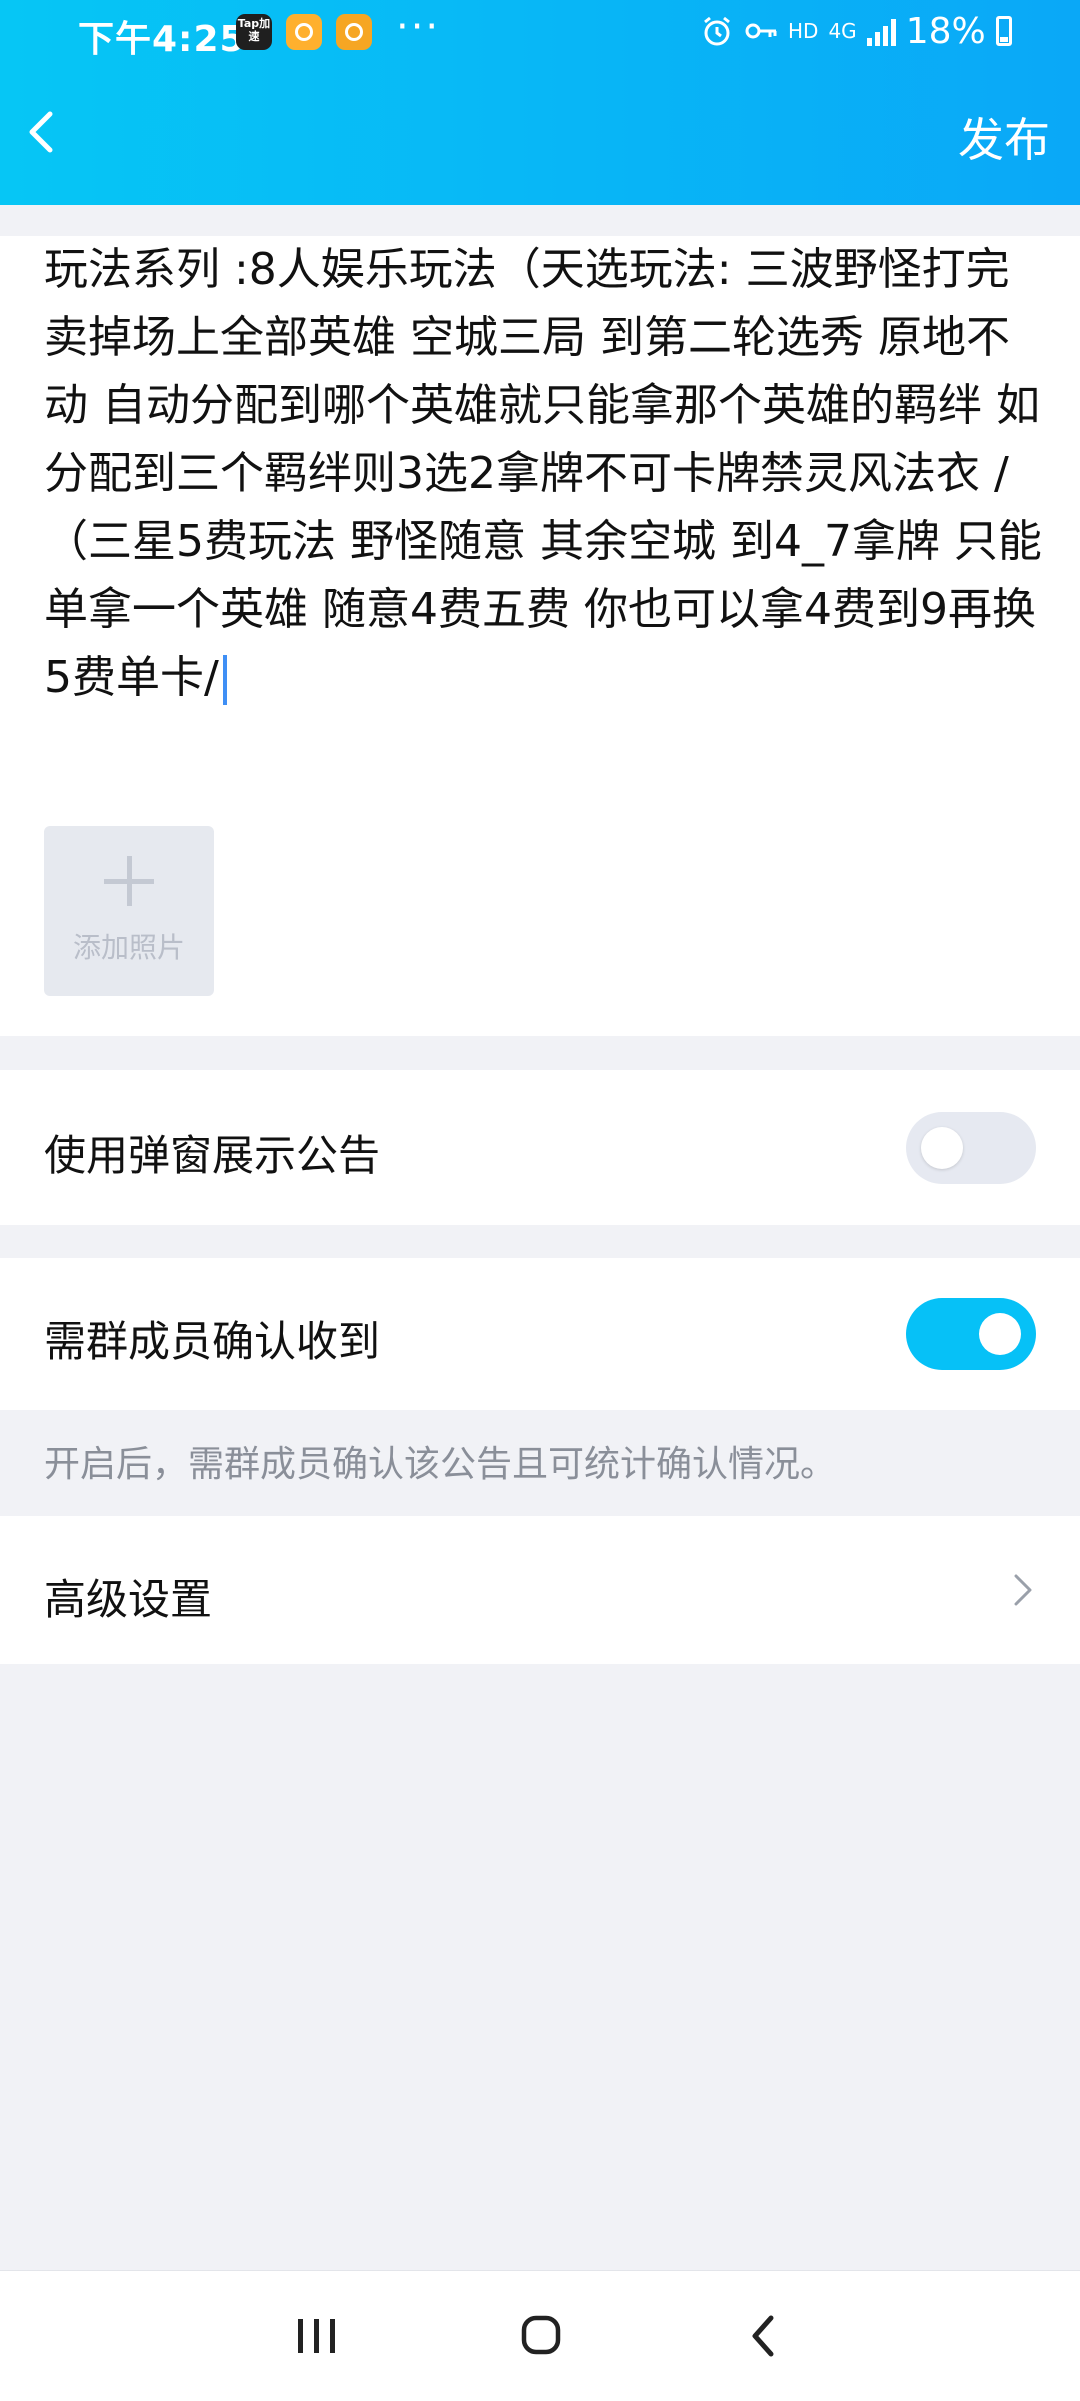  I want to click on alarm-icon, so click(717, 31).